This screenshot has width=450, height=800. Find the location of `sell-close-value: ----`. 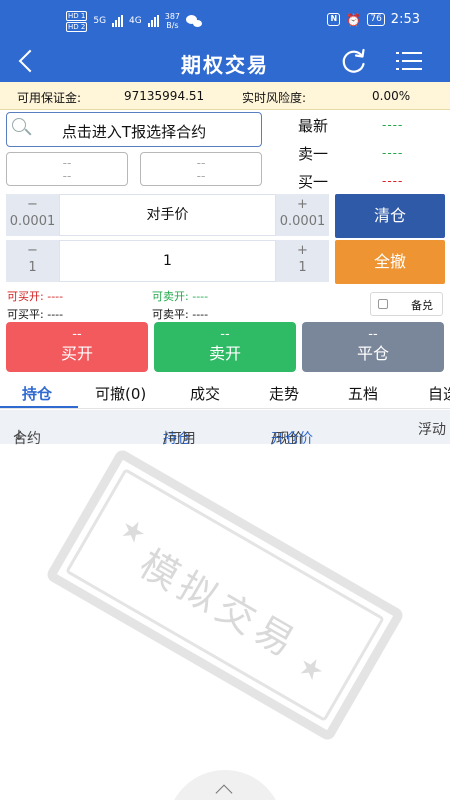

sell-close-value: ---- is located at coordinates (200, 314).